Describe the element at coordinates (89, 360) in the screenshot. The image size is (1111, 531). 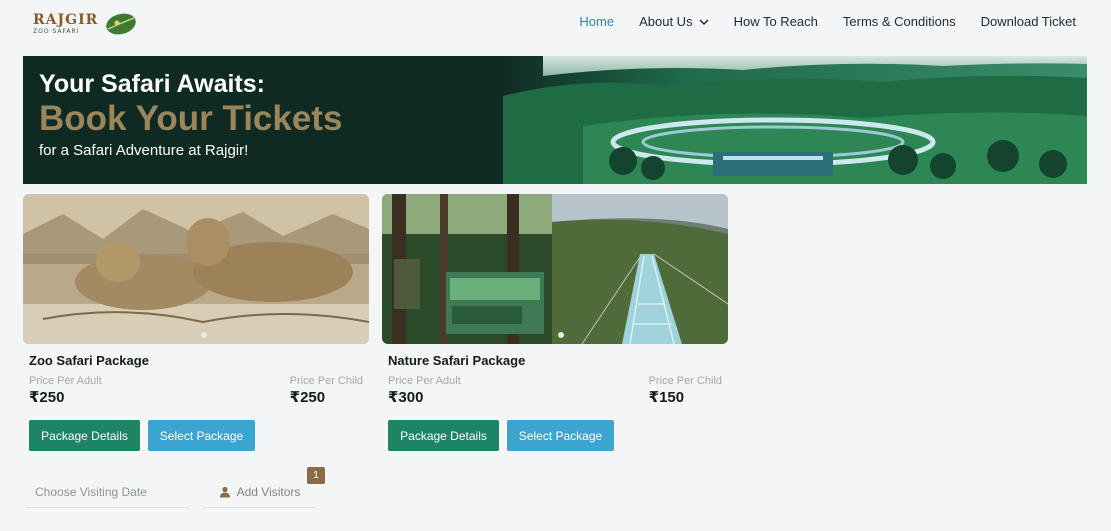
I see `package-title: Zoo Safari Package` at that location.